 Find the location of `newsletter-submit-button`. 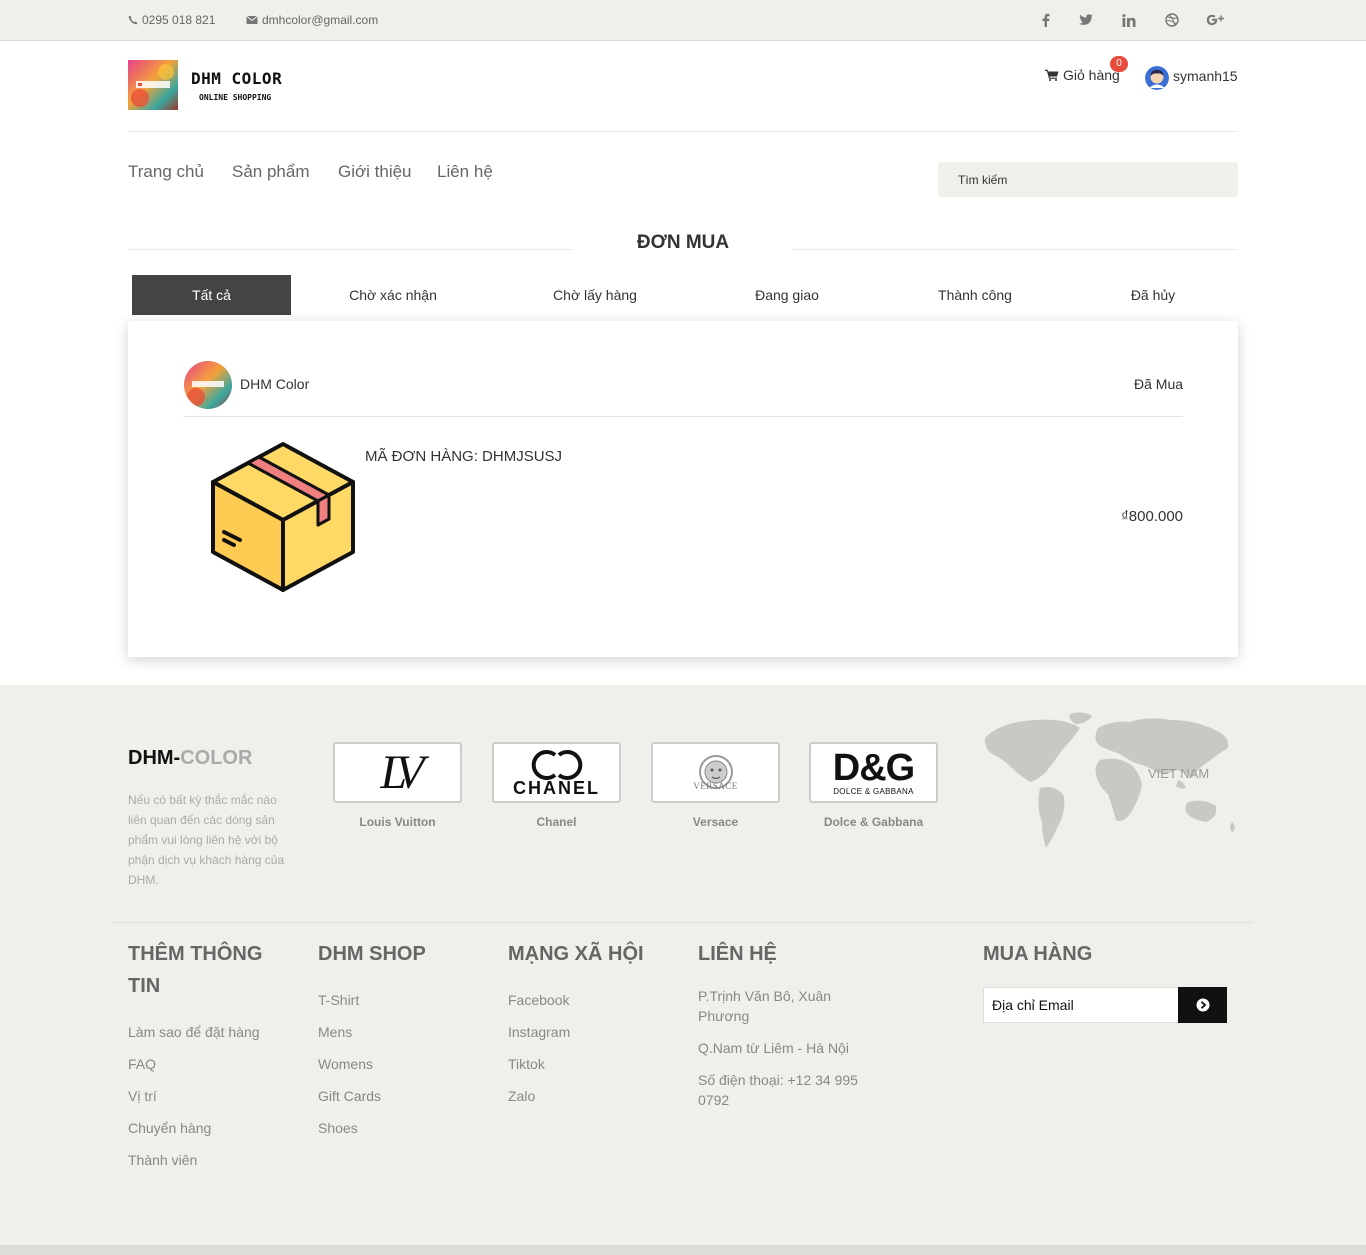

newsletter-submit-button is located at coordinates (1202, 1005).